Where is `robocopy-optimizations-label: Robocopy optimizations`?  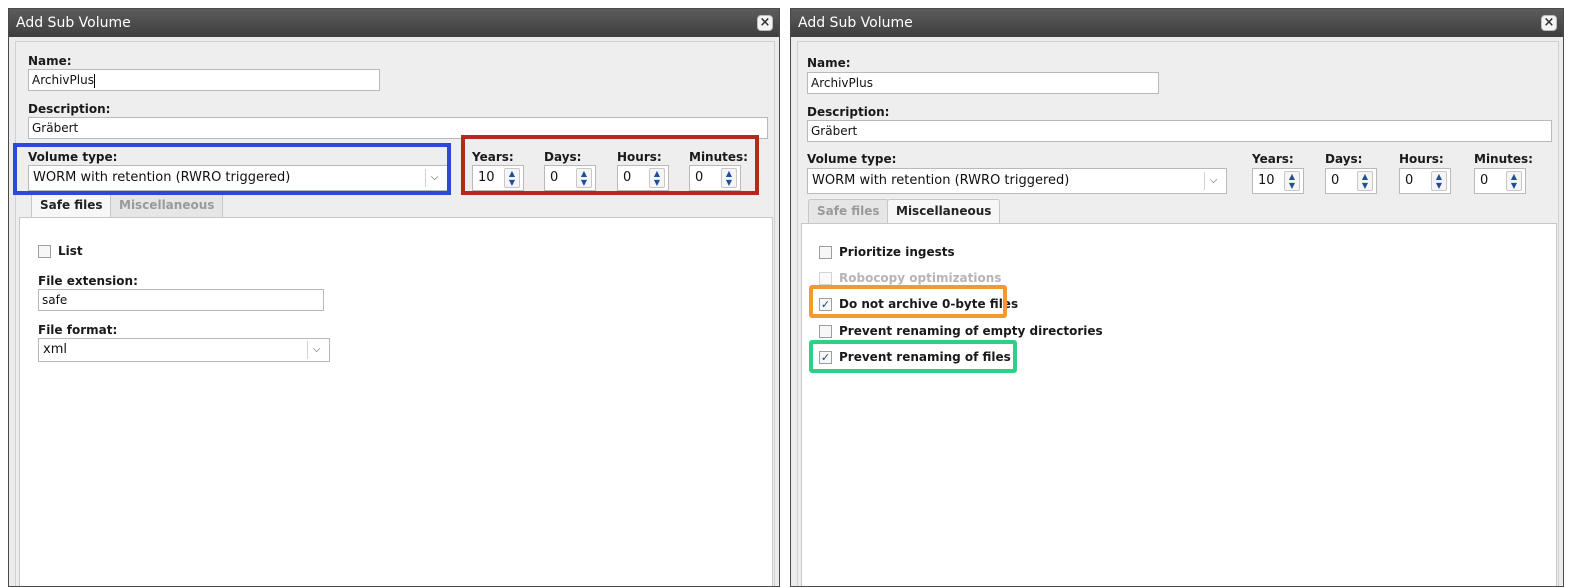 robocopy-optimizations-label: Robocopy optimizations is located at coordinates (920, 278).